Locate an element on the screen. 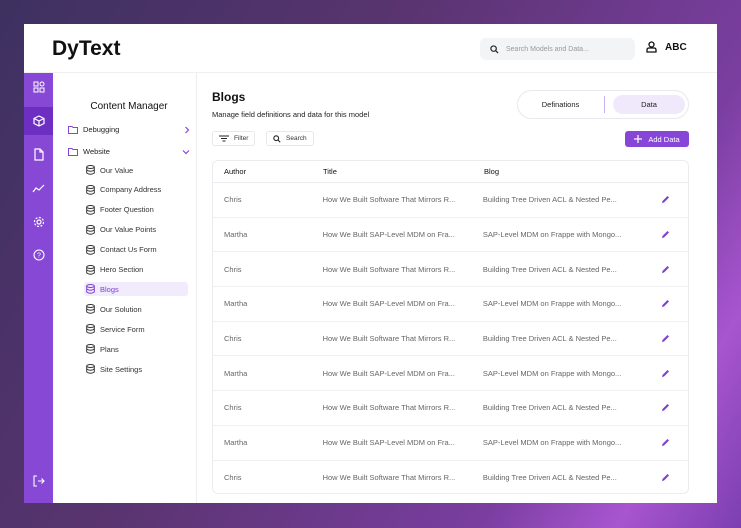  user-icon is located at coordinates (651, 47).